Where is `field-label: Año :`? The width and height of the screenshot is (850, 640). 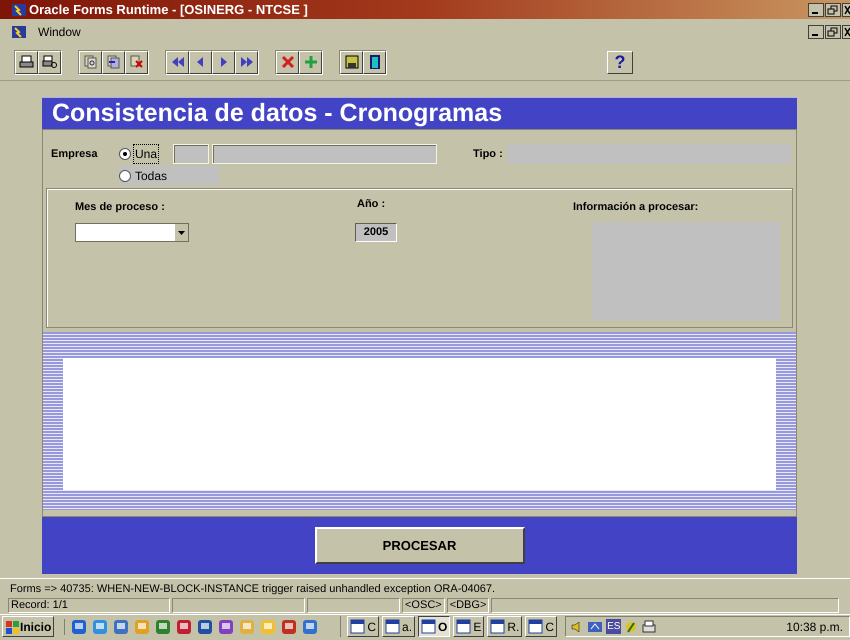 field-label: Año : is located at coordinates (371, 204).